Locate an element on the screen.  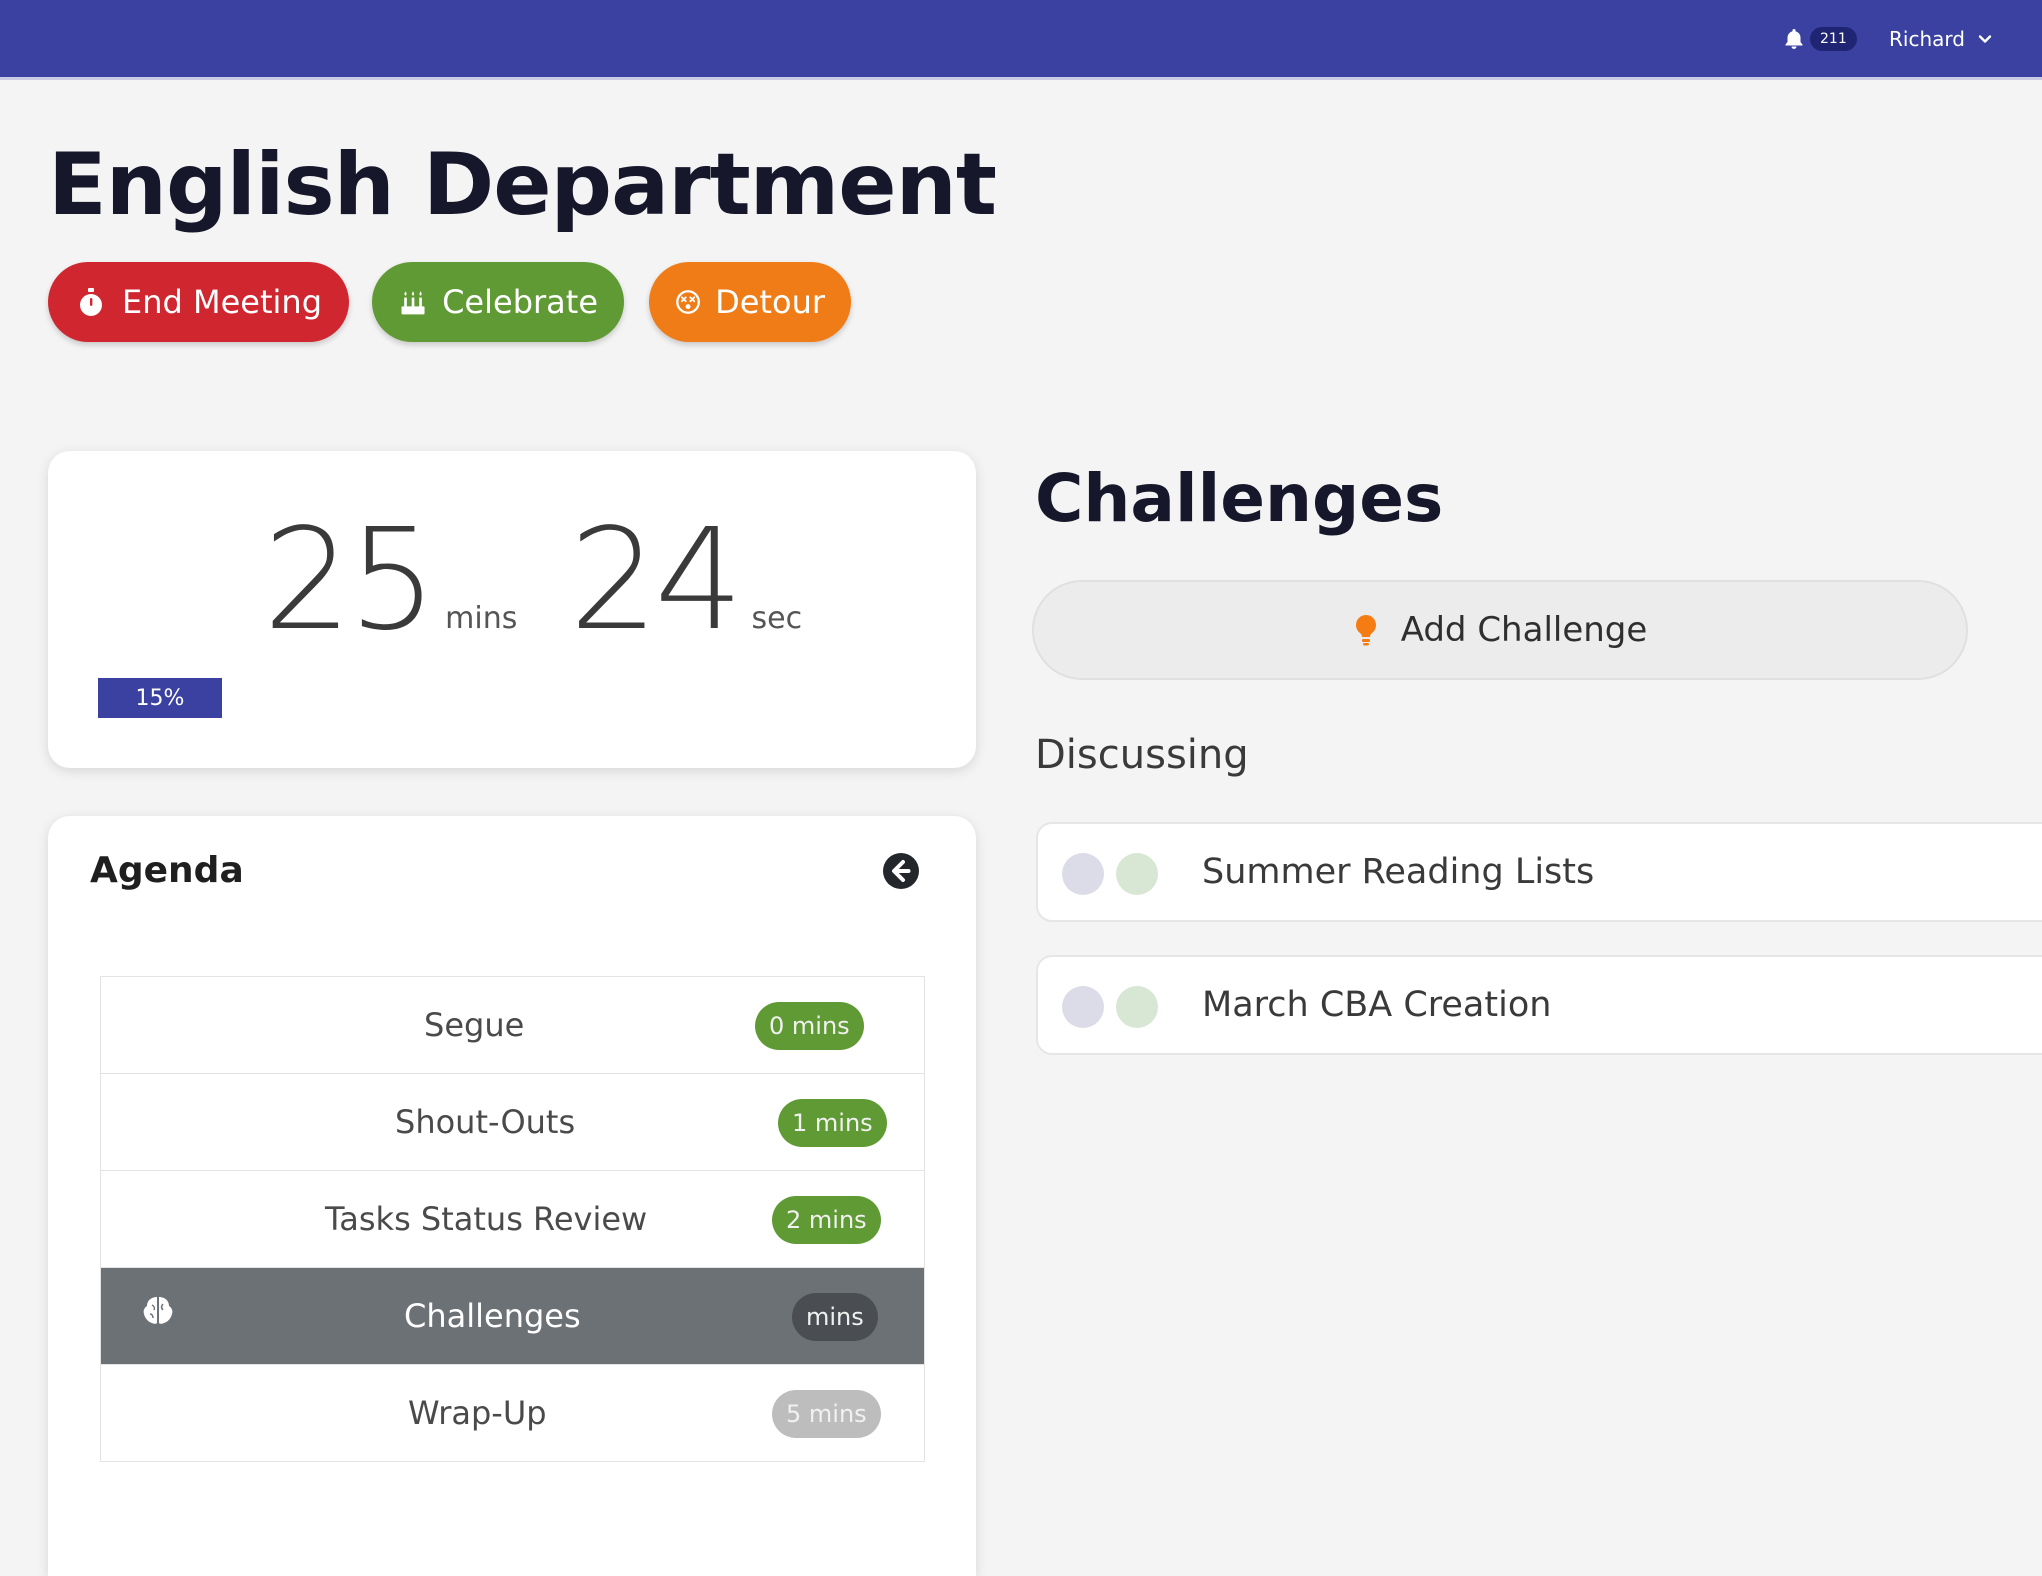
duration-badge: 5 mins is located at coordinates (826, 1414).